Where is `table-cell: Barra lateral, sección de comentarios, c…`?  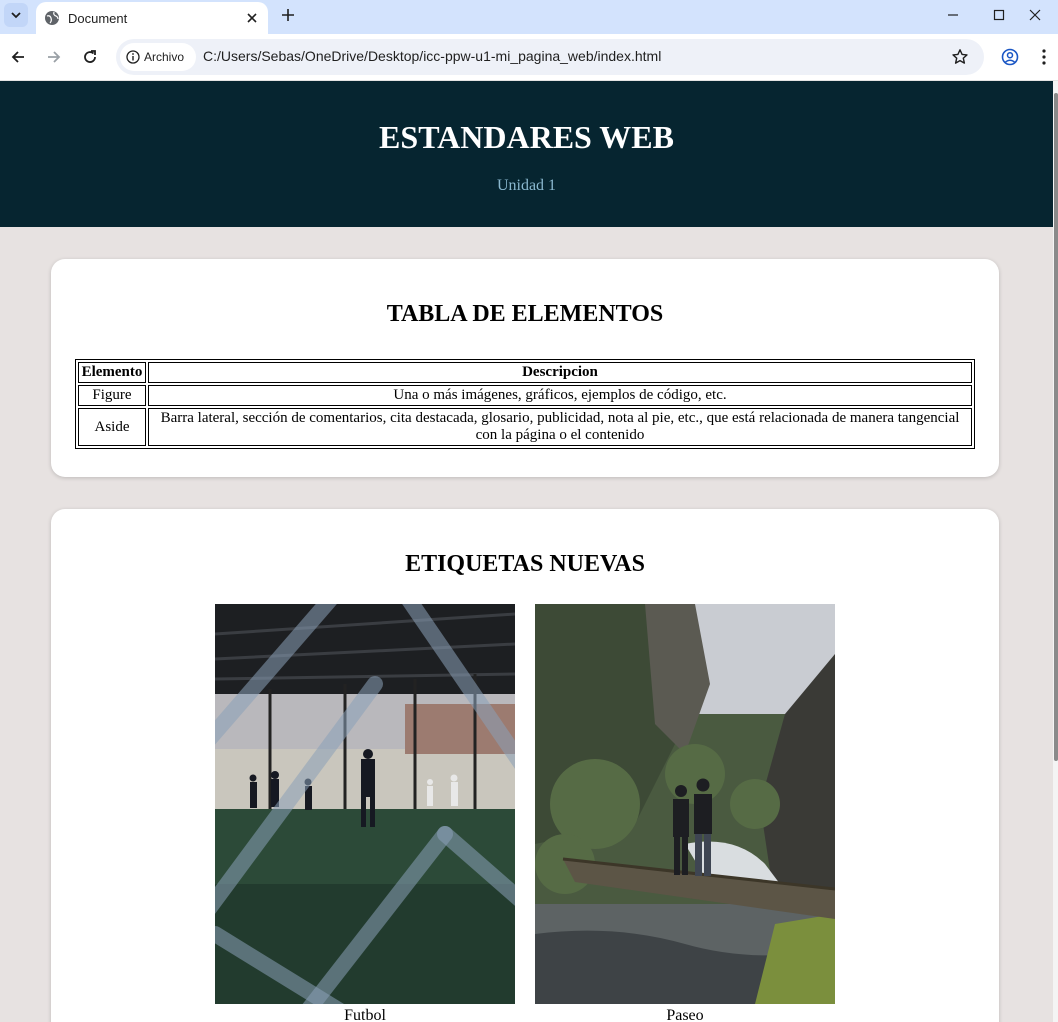
table-cell: Barra lateral, sección de comentarios, c… is located at coordinates (560, 427).